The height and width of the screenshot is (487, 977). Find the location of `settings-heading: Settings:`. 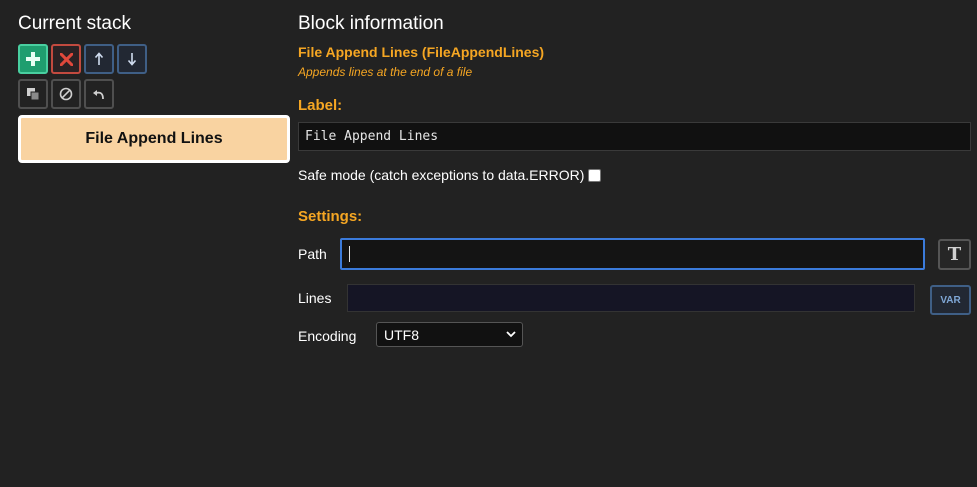

settings-heading: Settings: is located at coordinates (330, 216).